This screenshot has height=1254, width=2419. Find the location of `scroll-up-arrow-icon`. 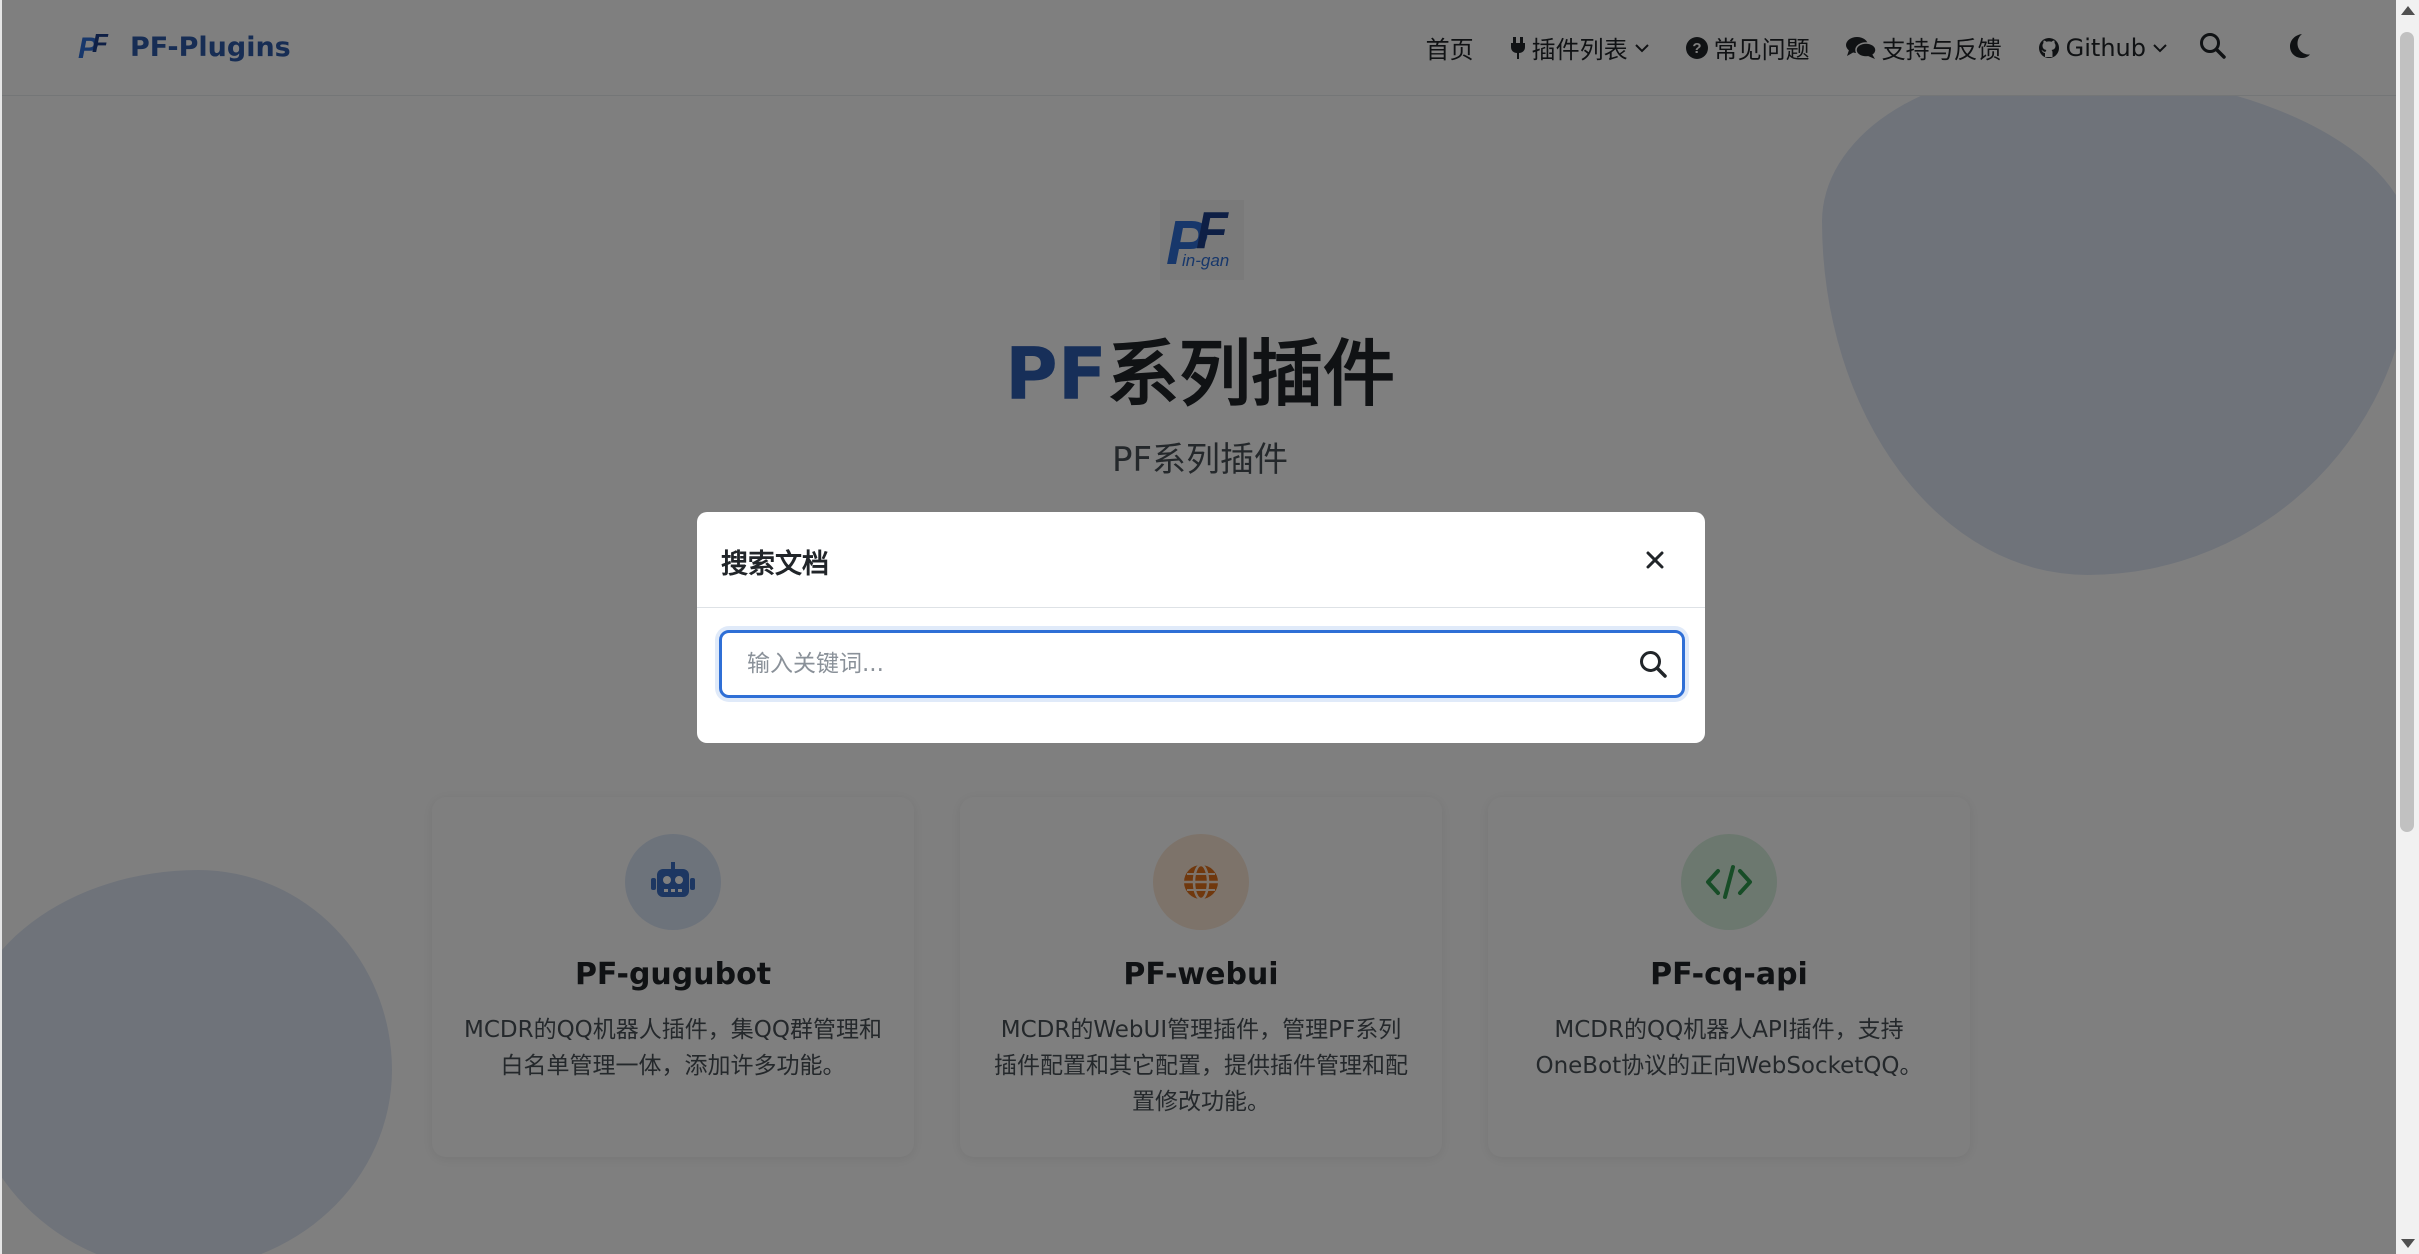

scroll-up-arrow-icon is located at coordinates (2408, 10).